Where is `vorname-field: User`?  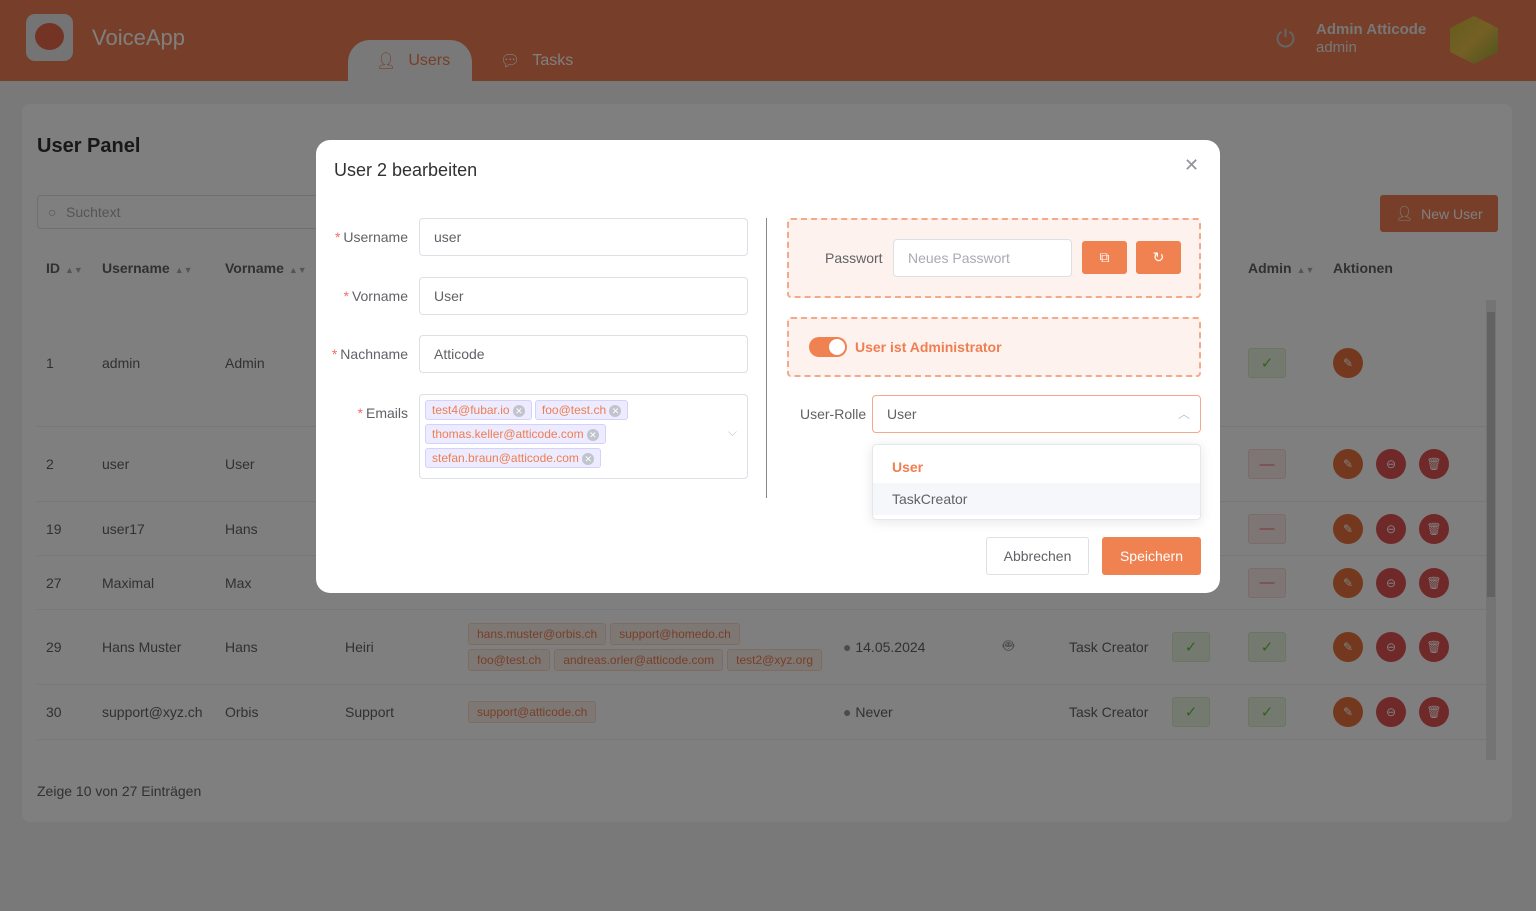 vorname-field: User is located at coordinates (583, 296).